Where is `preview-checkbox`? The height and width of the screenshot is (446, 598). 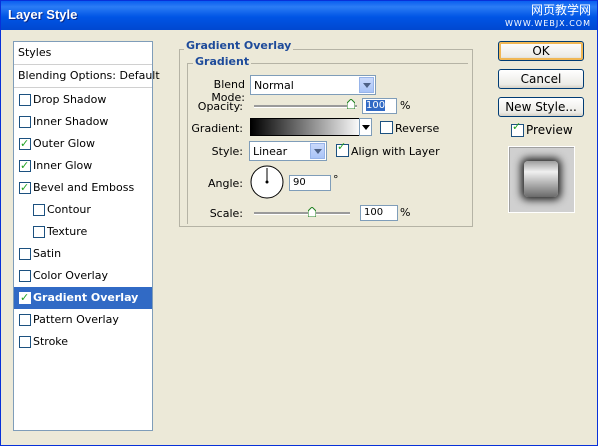 preview-checkbox is located at coordinates (517, 128).